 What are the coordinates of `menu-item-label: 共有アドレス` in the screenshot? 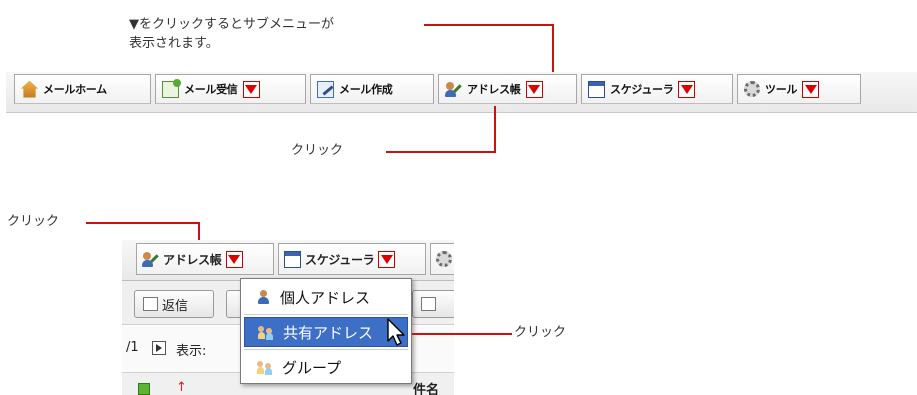 It's located at (328, 332).